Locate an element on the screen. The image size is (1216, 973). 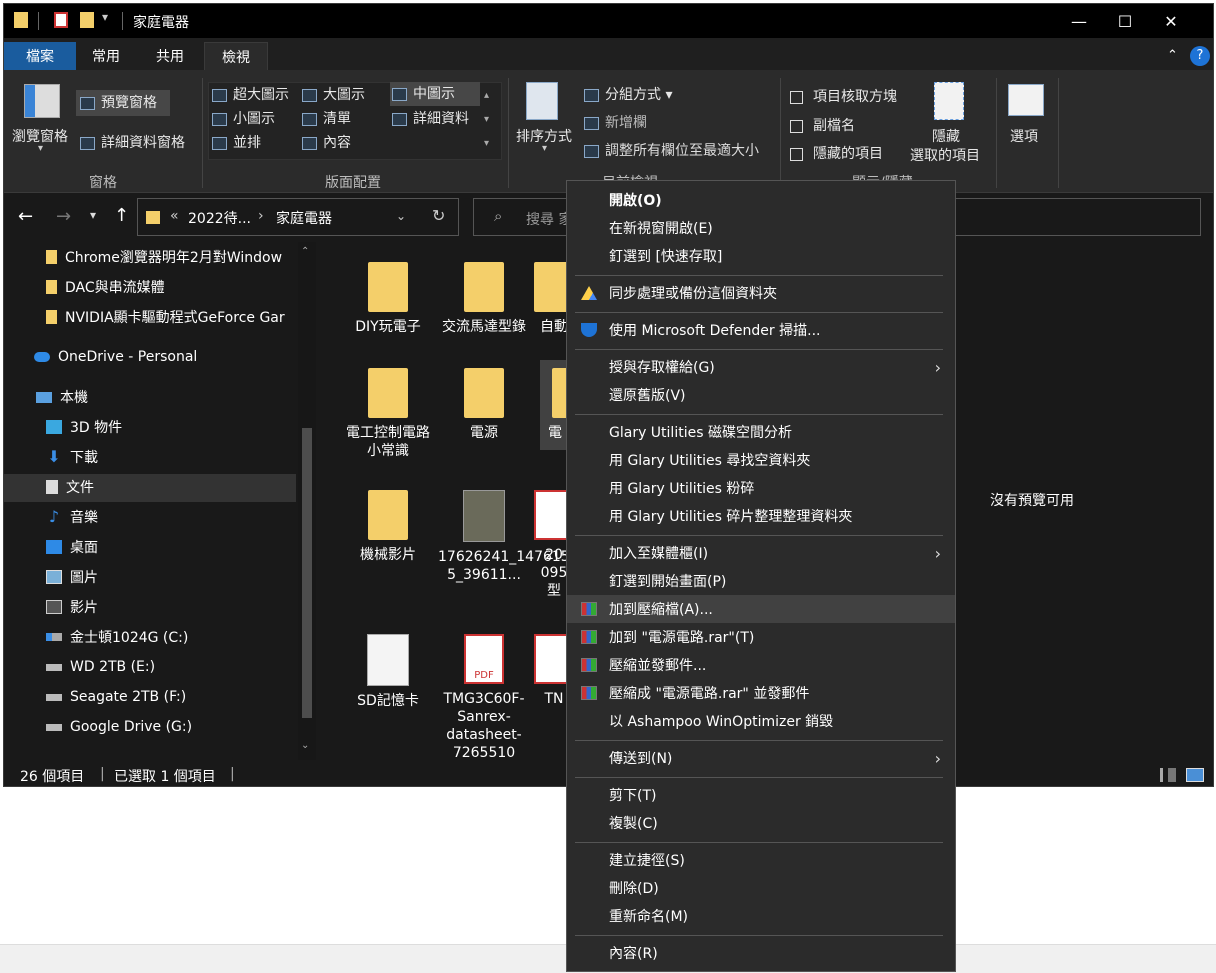
hide-selected-button: 隱藏 is located at coordinates (946, 136).